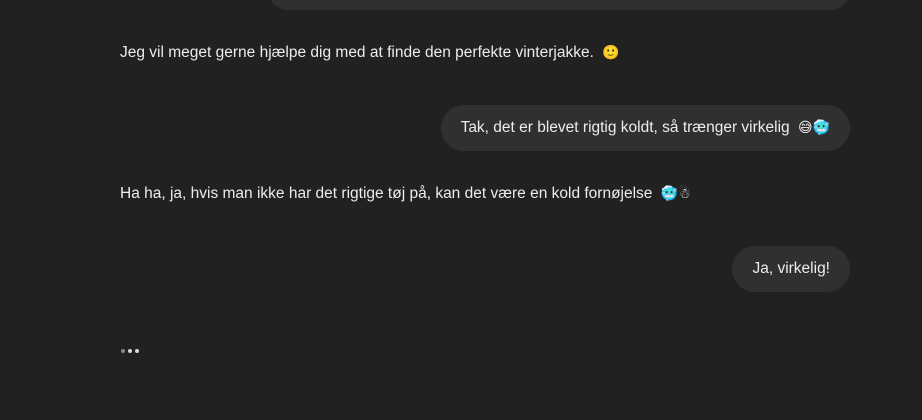  Describe the element at coordinates (611, 53) in the screenshot. I see `slightly-smiling-face-icon: 🙂` at that location.